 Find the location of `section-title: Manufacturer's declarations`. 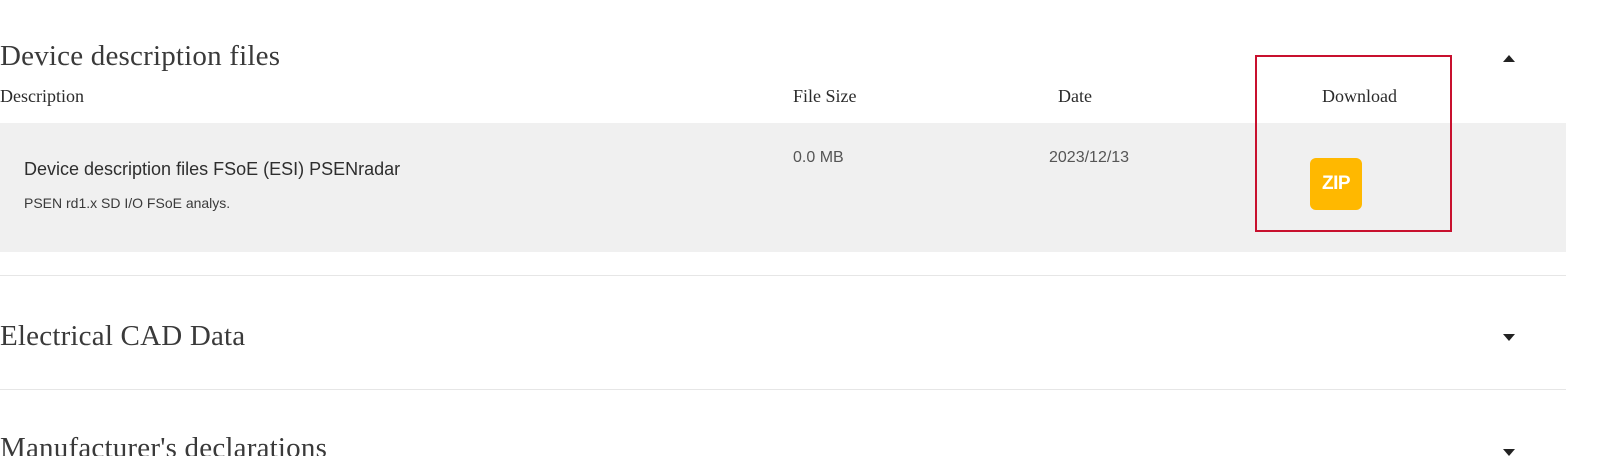

section-title: Manufacturer's declarations is located at coordinates (163, 444).